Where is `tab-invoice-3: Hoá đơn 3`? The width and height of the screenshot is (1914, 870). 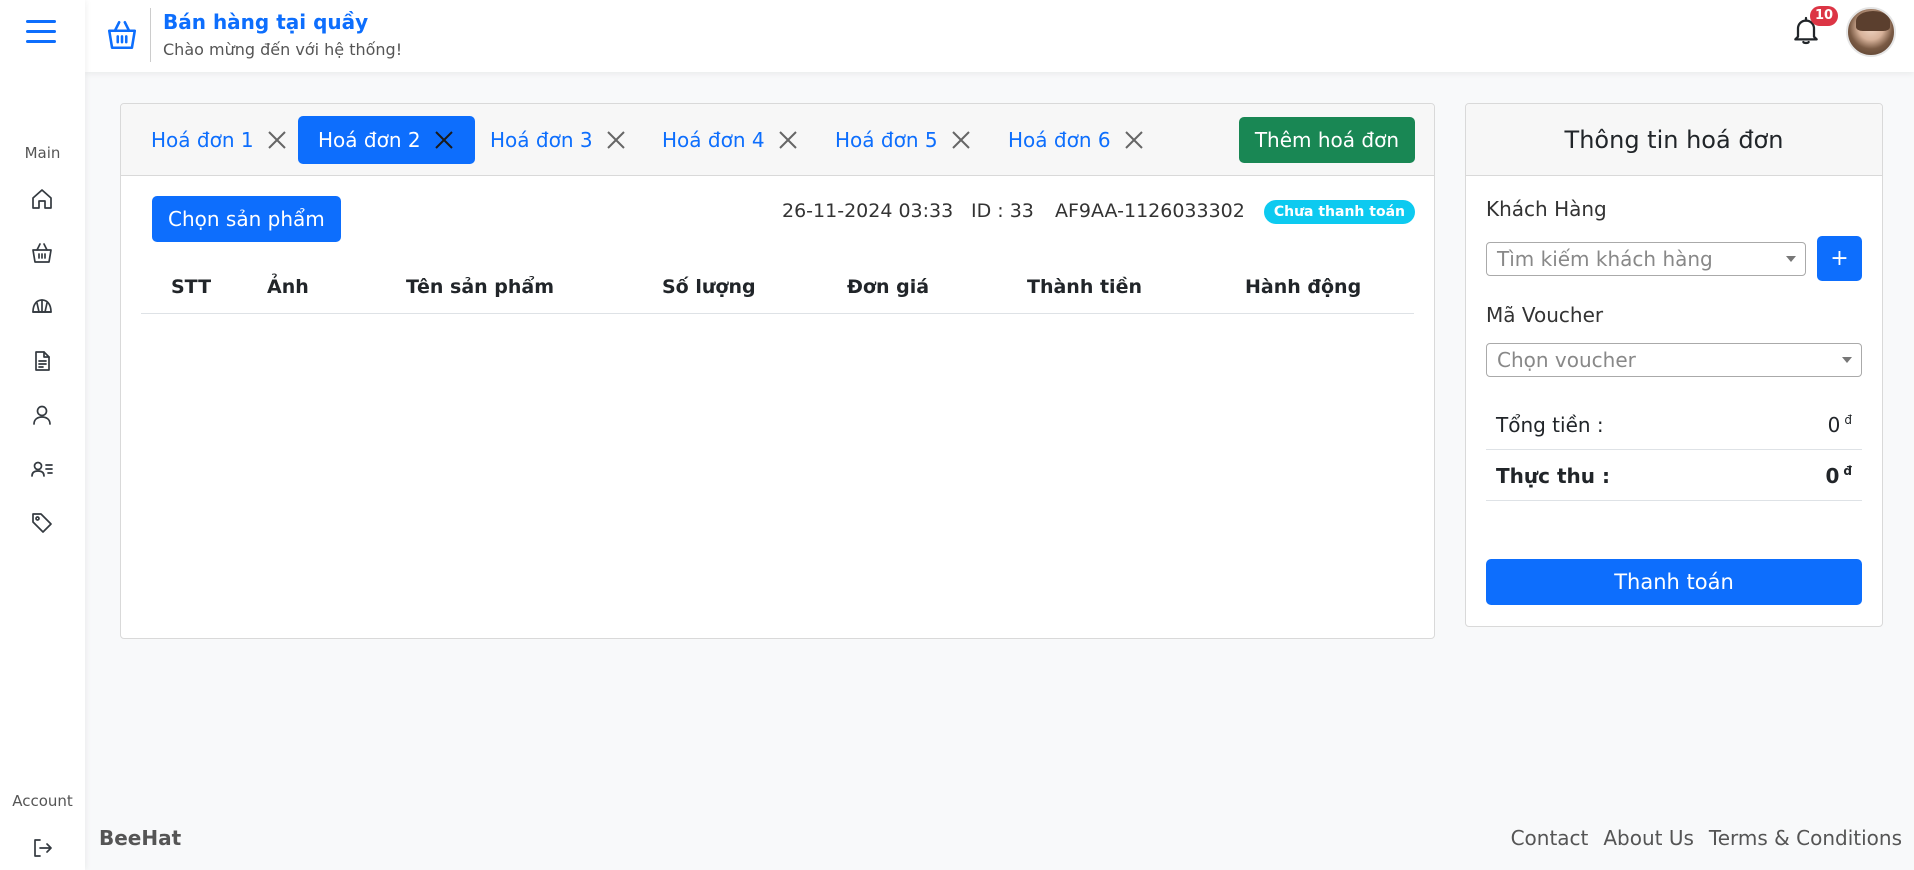
tab-invoice-3: Hoá đơn 3 is located at coordinates (558, 140).